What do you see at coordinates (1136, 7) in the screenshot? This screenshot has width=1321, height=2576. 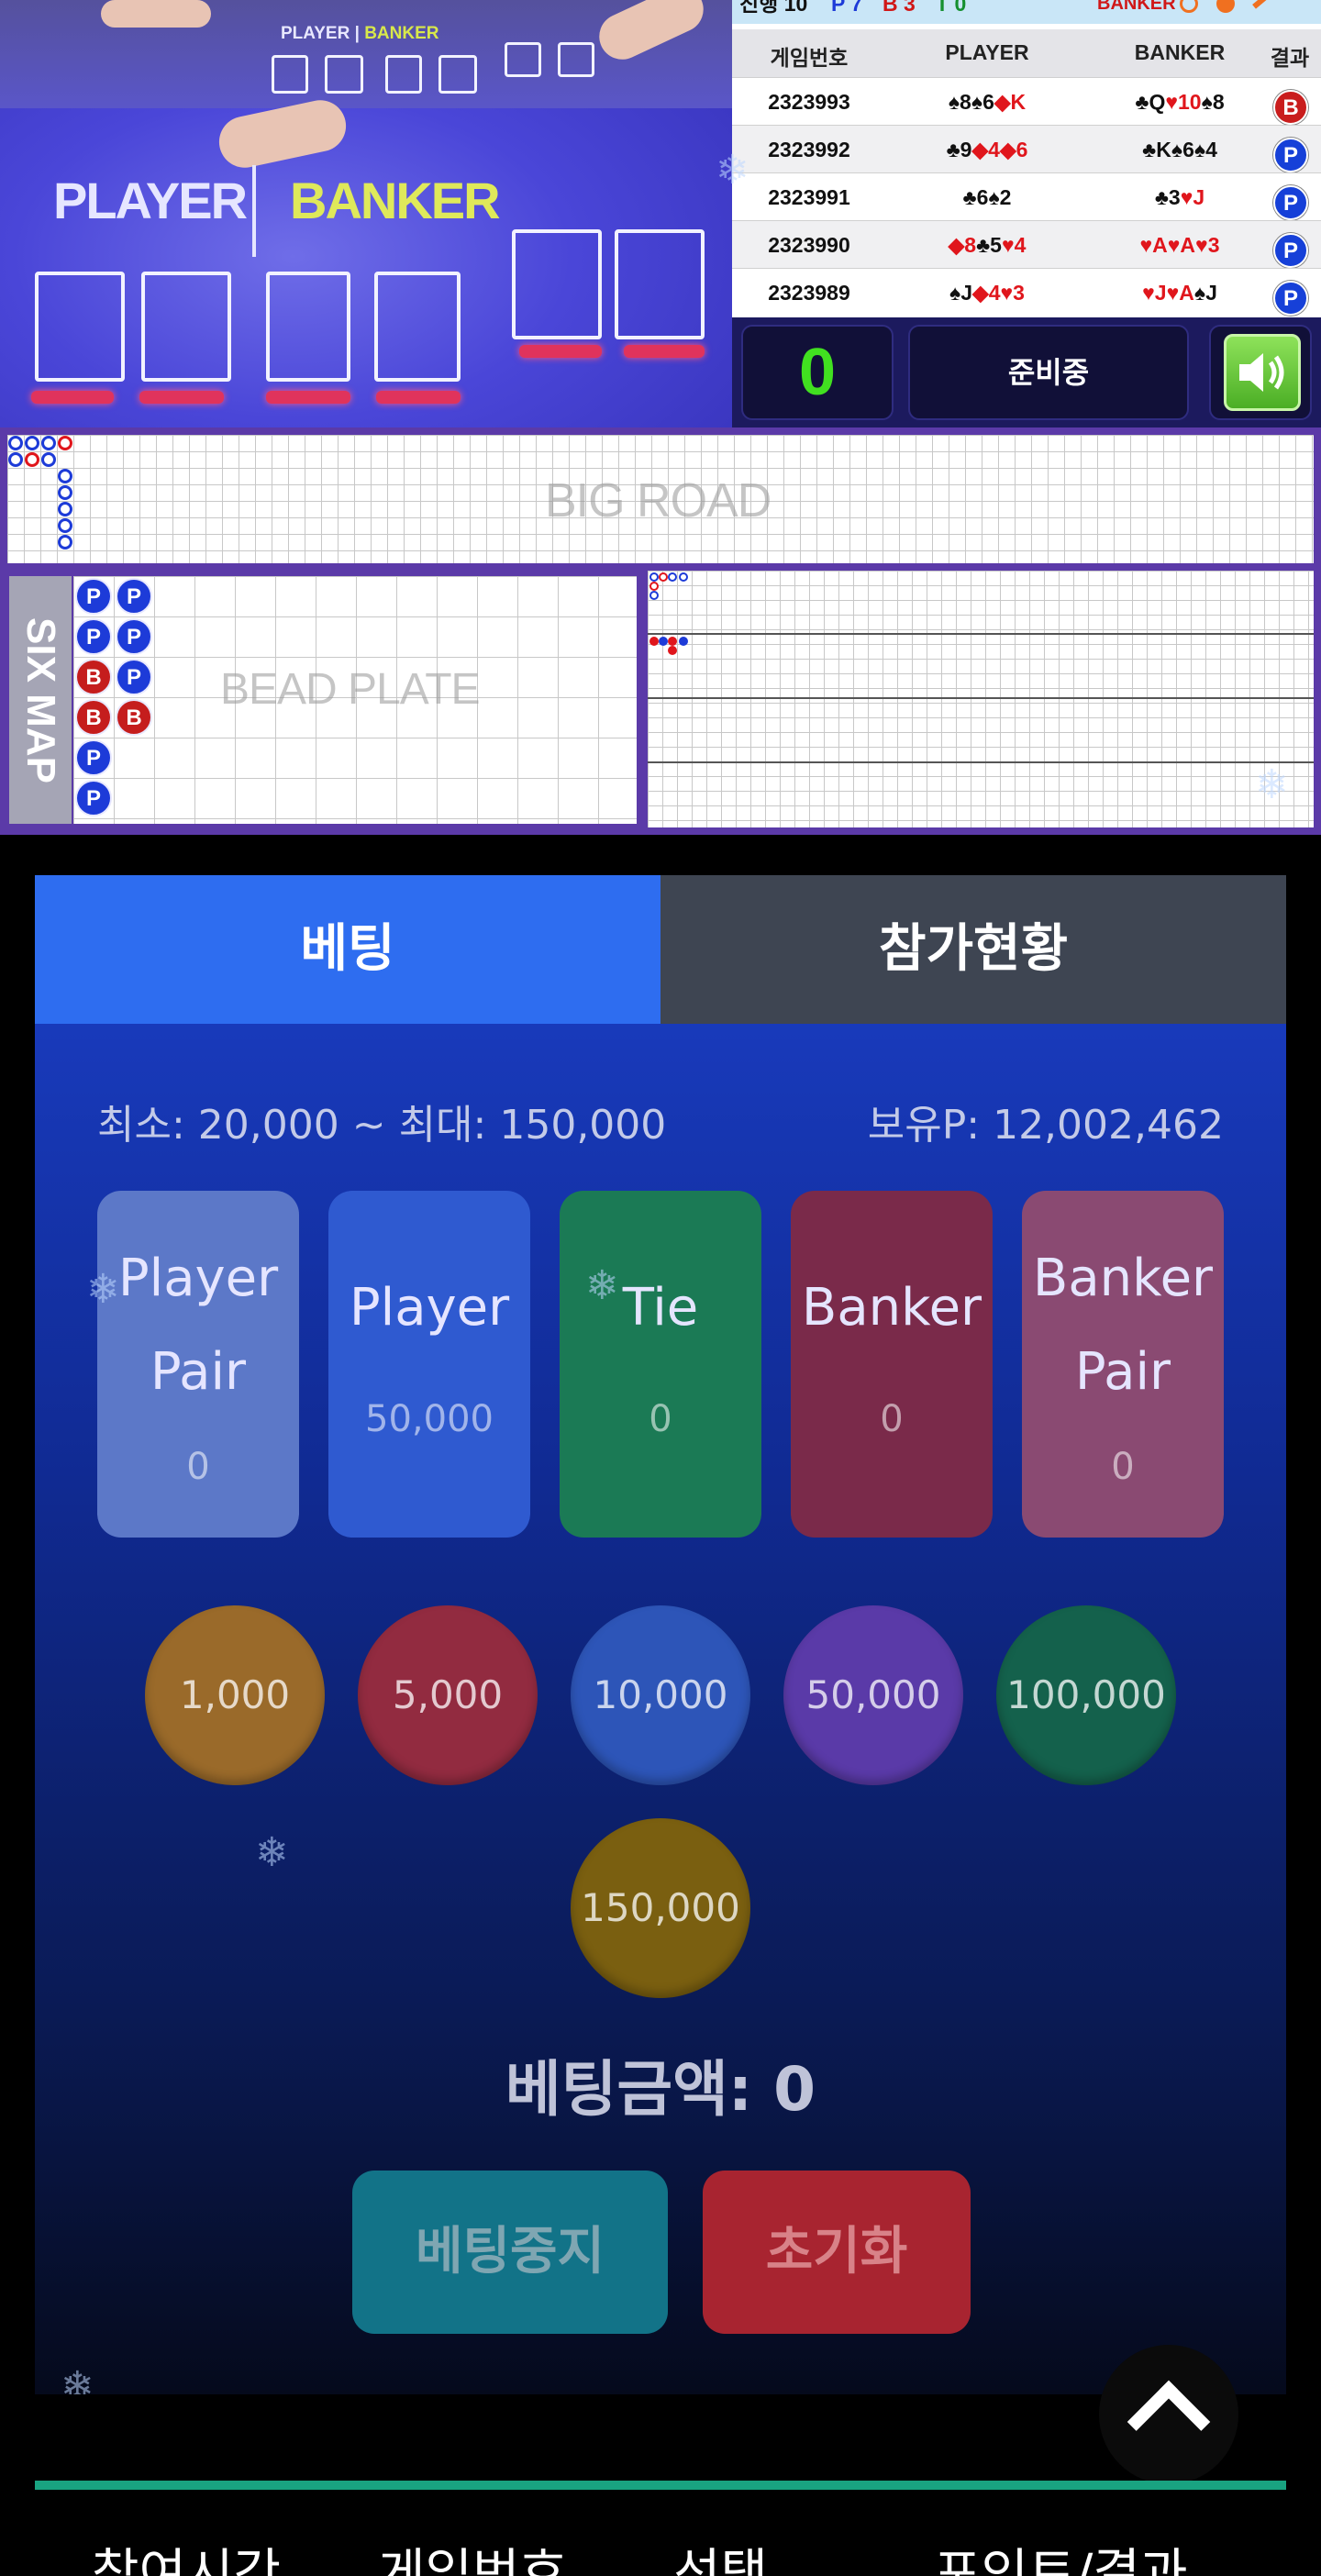 I see `status-right-label: BANKER` at bounding box center [1136, 7].